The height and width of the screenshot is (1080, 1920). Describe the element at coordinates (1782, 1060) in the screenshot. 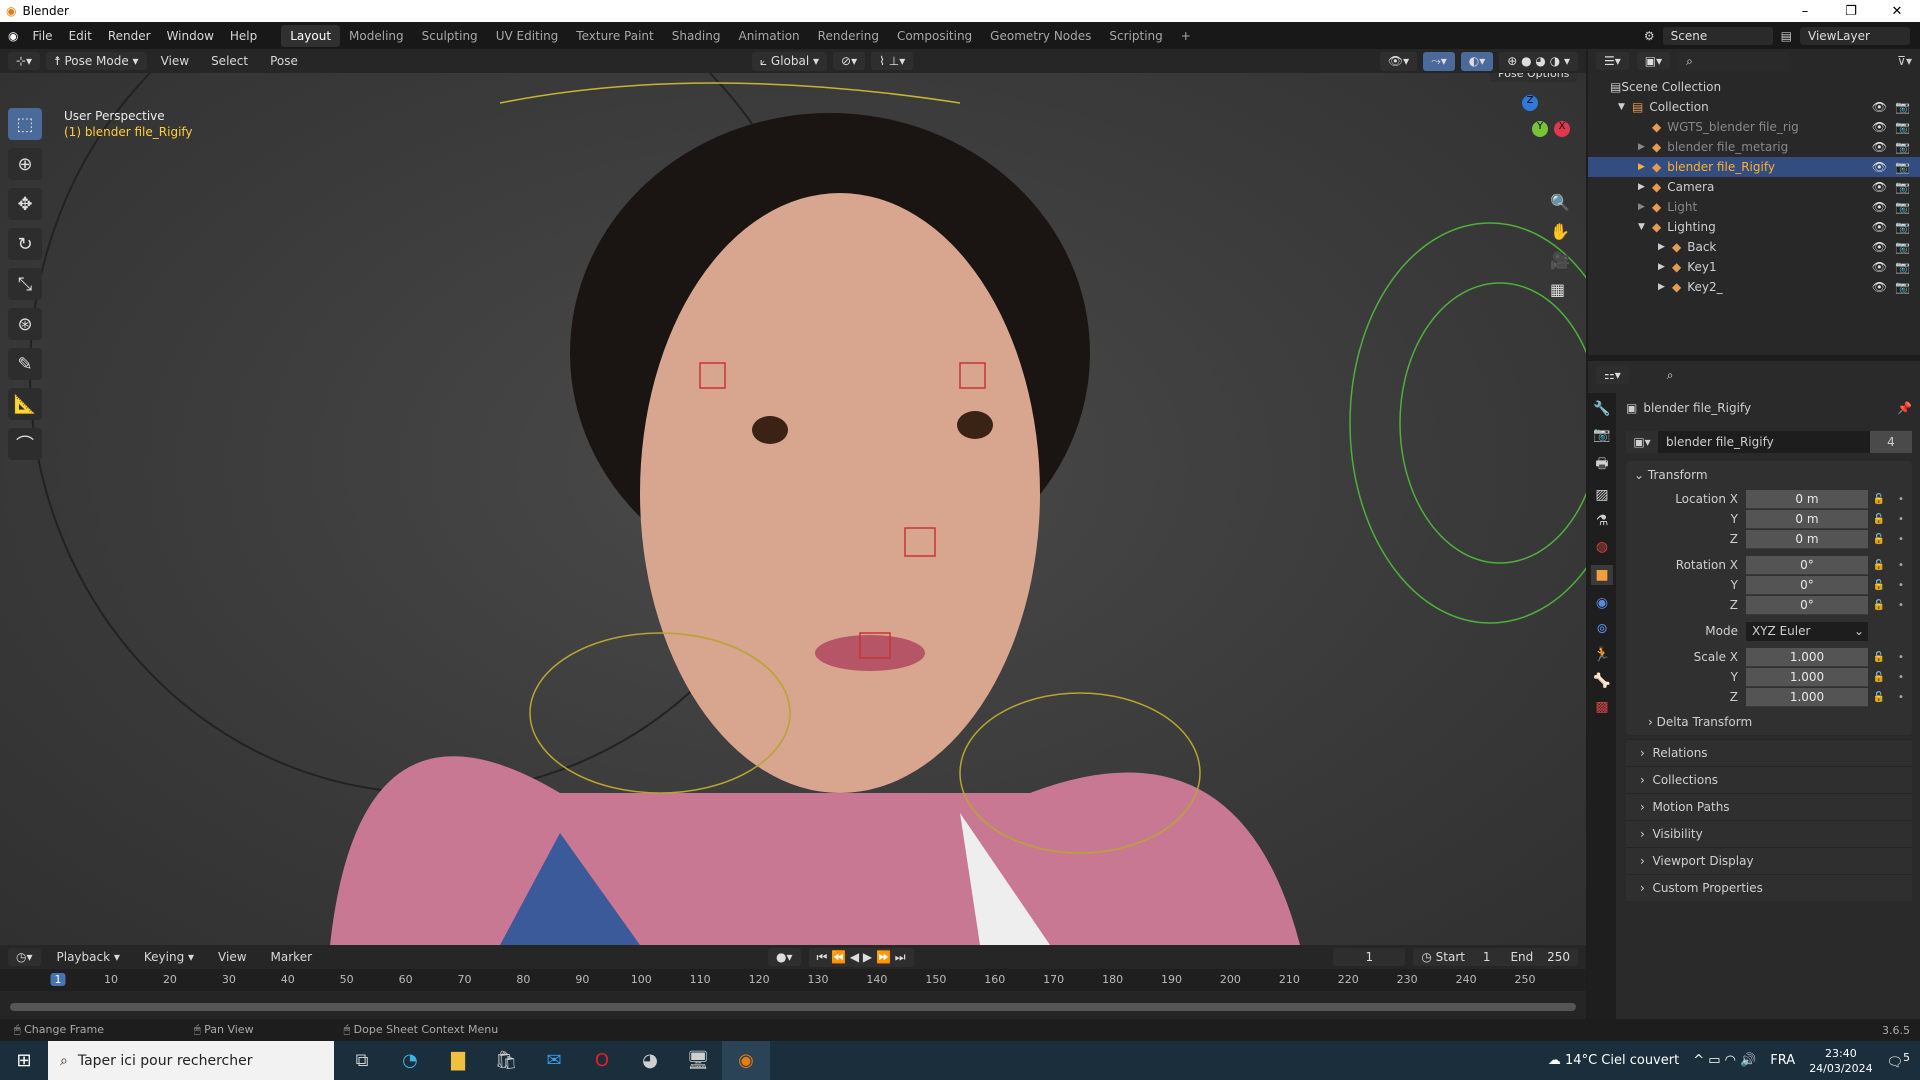

I see `language-indicator: FRA` at that location.